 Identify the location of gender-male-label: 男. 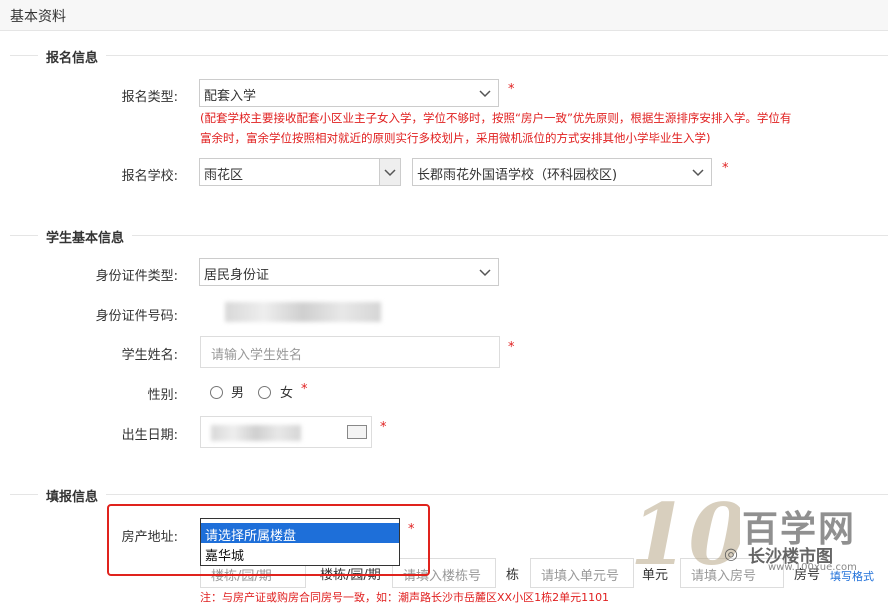
(238, 393).